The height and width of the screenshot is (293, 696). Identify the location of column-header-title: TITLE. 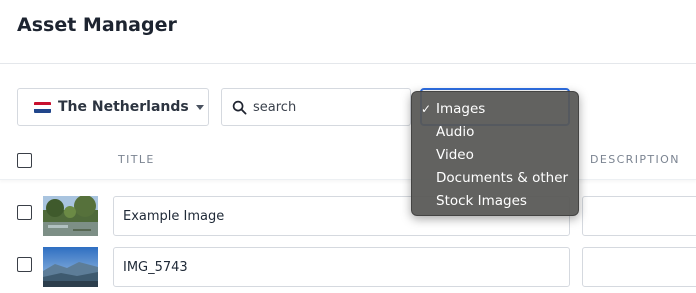
(136, 159).